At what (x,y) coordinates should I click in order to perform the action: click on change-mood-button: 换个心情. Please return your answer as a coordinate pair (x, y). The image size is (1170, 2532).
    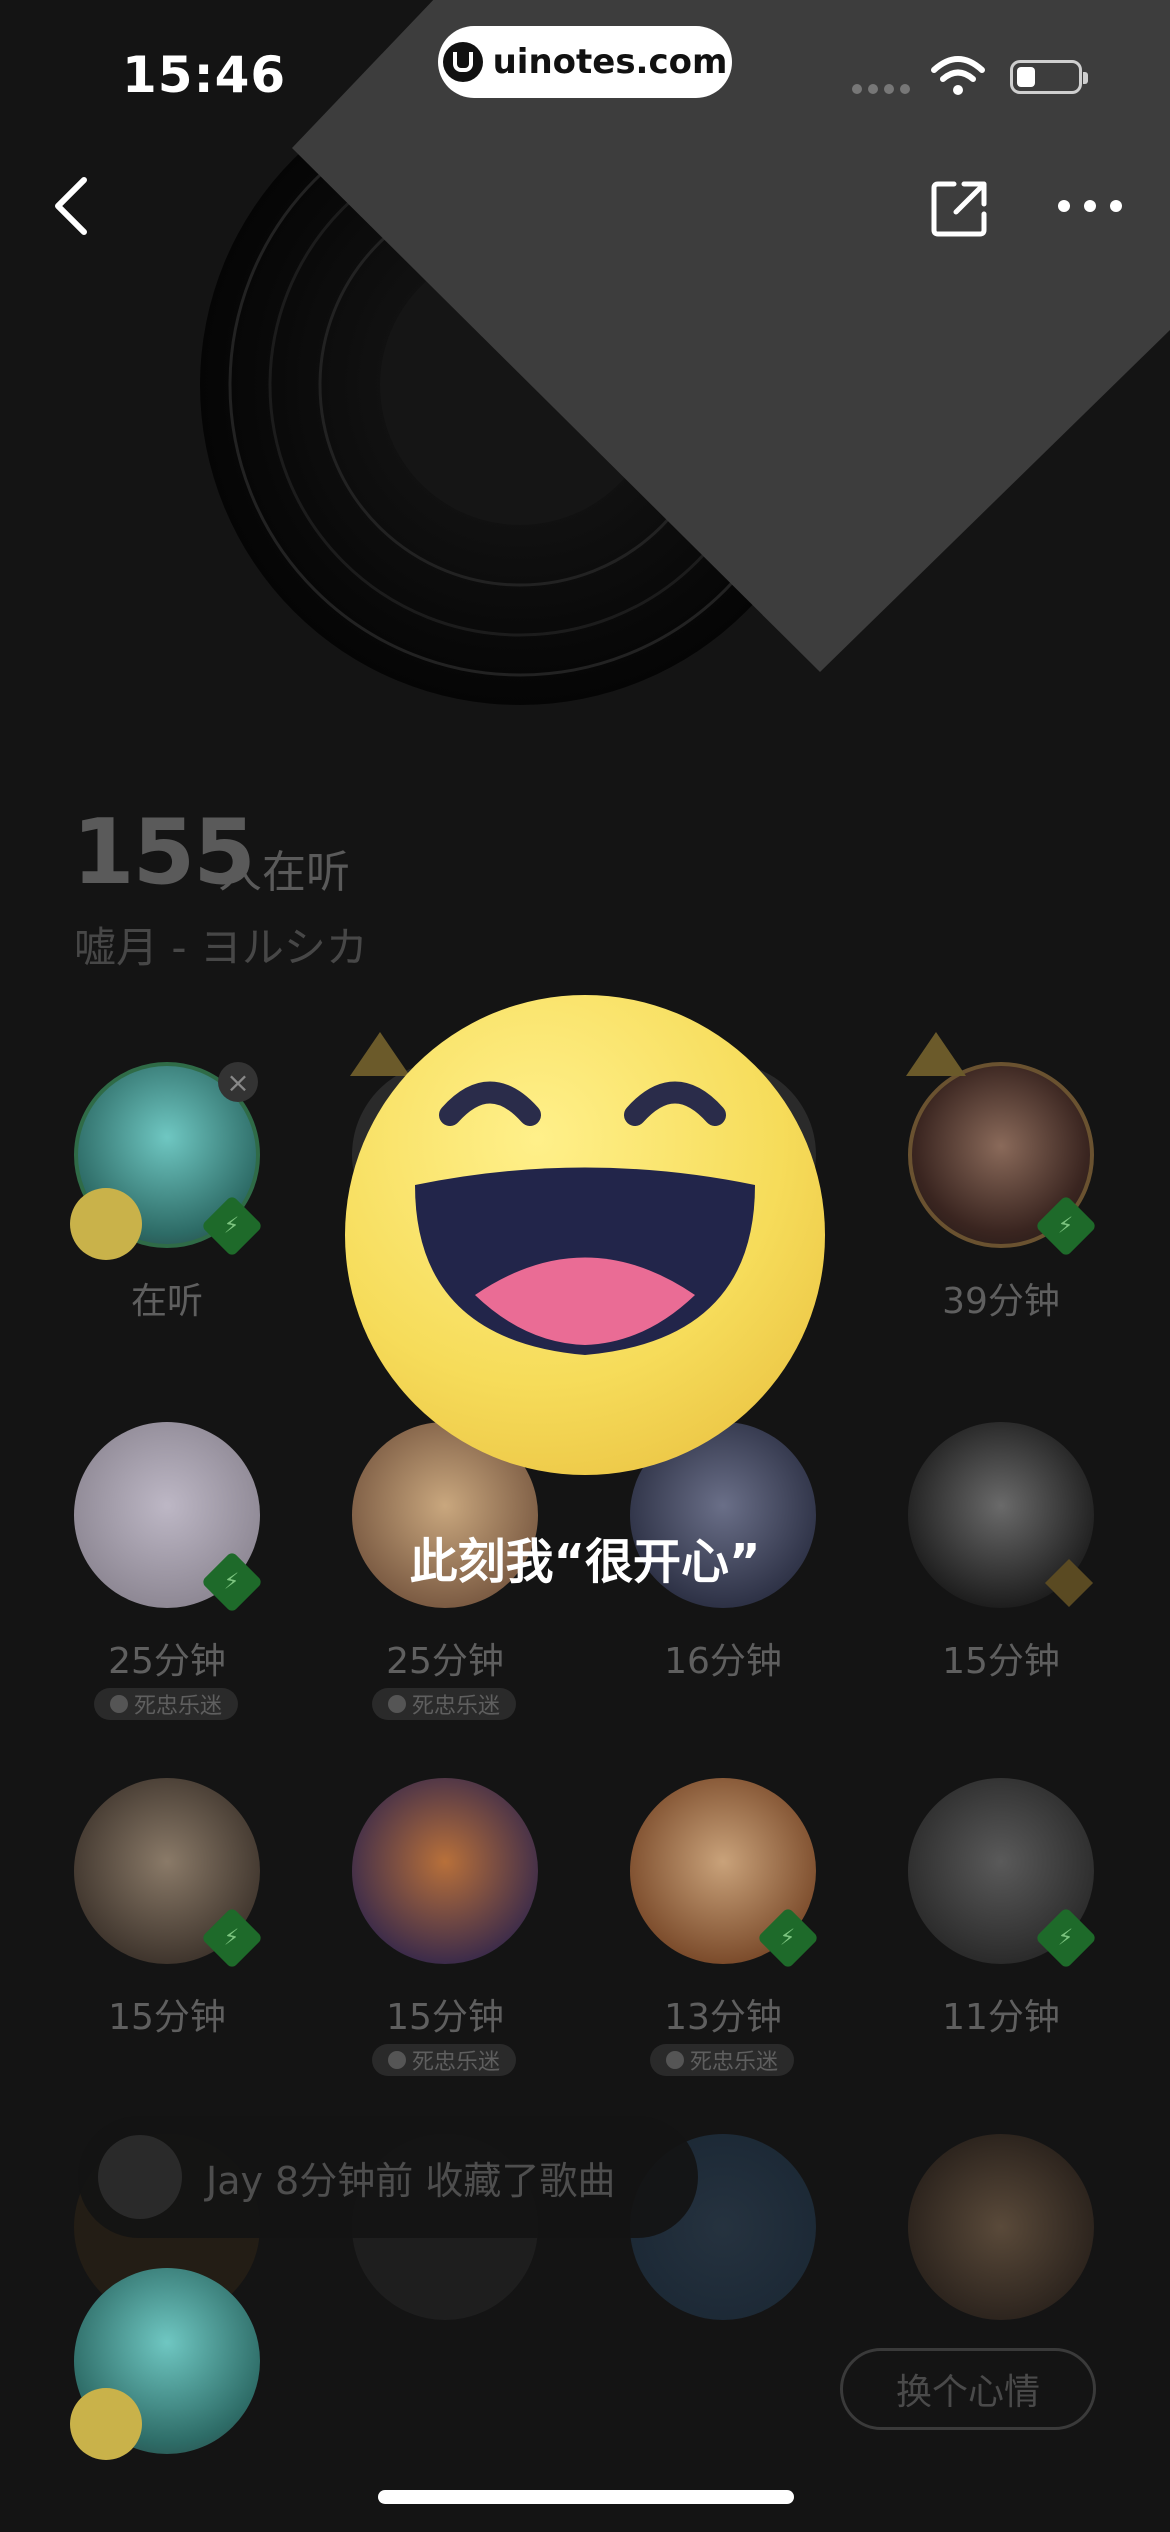
    Looking at the image, I should click on (968, 2389).